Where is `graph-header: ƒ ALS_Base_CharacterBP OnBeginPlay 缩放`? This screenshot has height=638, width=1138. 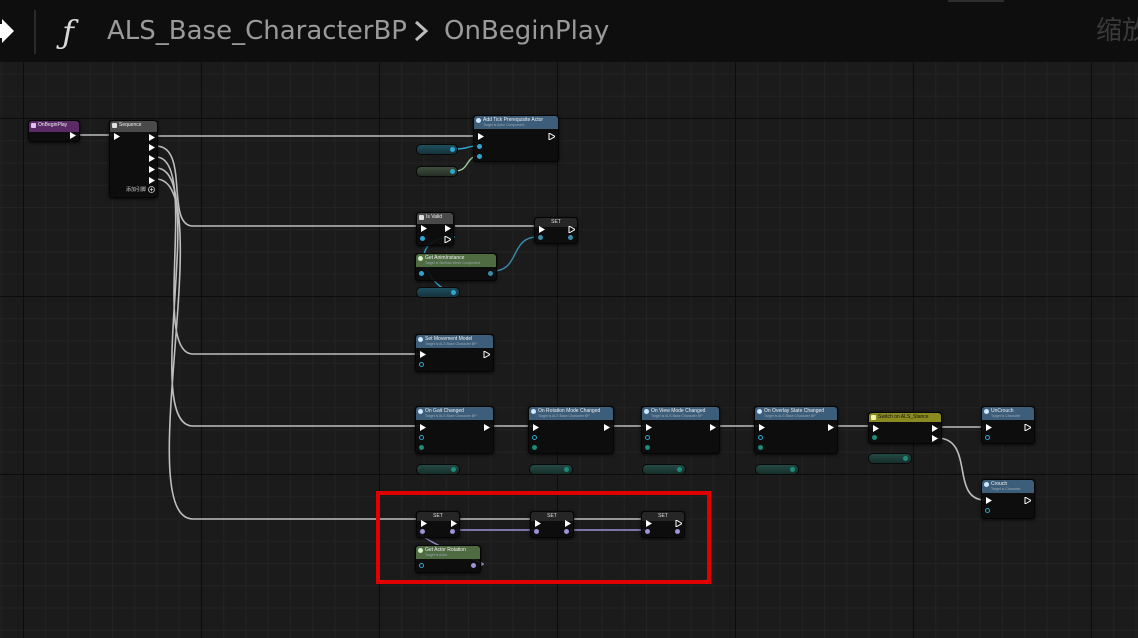 graph-header: ƒ ALS_Base_CharacterBP OnBeginPlay 缩放 is located at coordinates (569, 31).